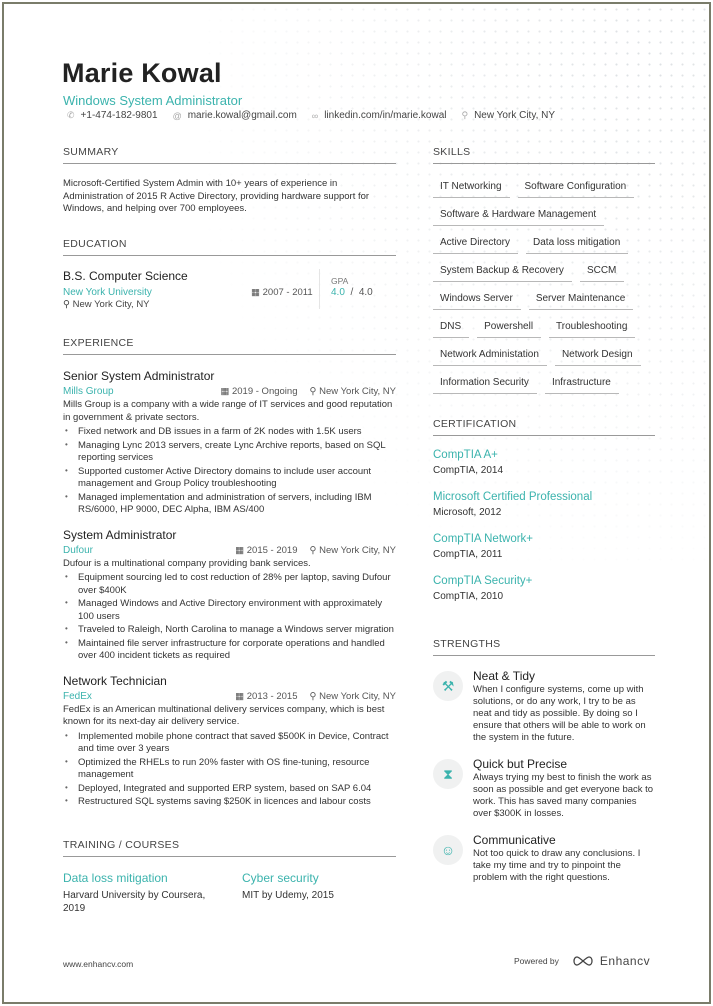 The image size is (713, 1006). What do you see at coordinates (365, 292) in the screenshot?
I see `gpa-max: 4.0` at bounding box center [365, 292].